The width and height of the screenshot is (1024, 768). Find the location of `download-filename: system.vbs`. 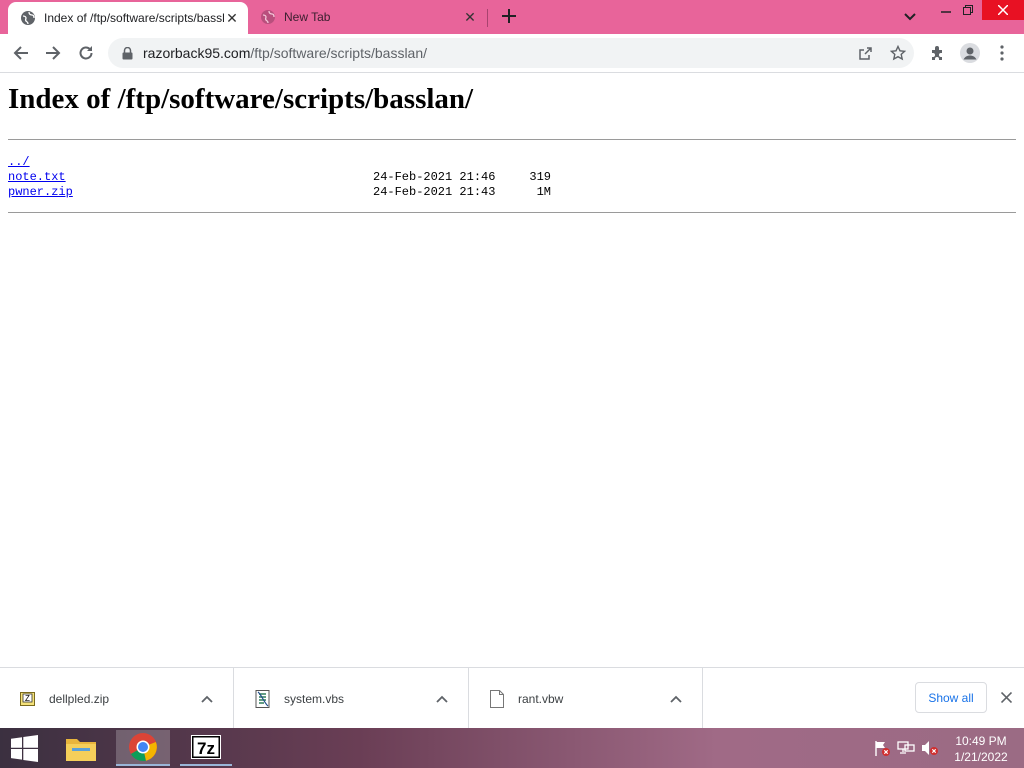

download-filename: system.vbs is located at coordinates (314, 698).